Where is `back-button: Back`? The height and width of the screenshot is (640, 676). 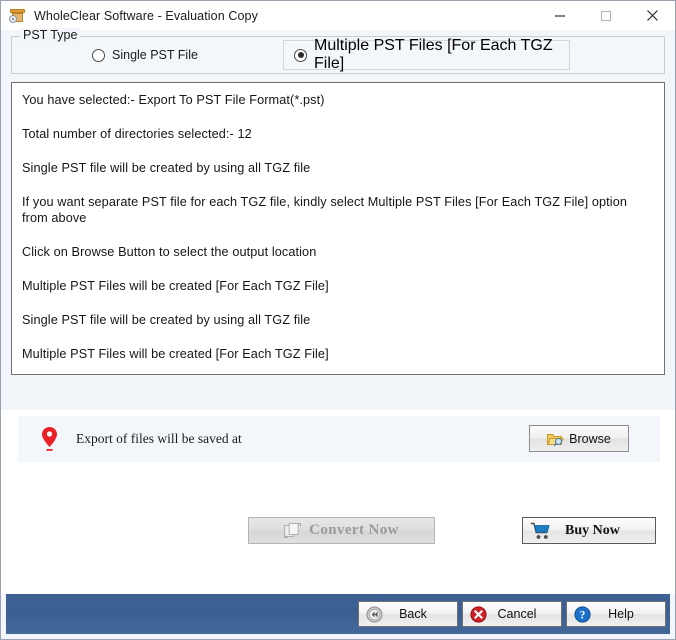
back-button: Back is located at coordinates (408, 614).